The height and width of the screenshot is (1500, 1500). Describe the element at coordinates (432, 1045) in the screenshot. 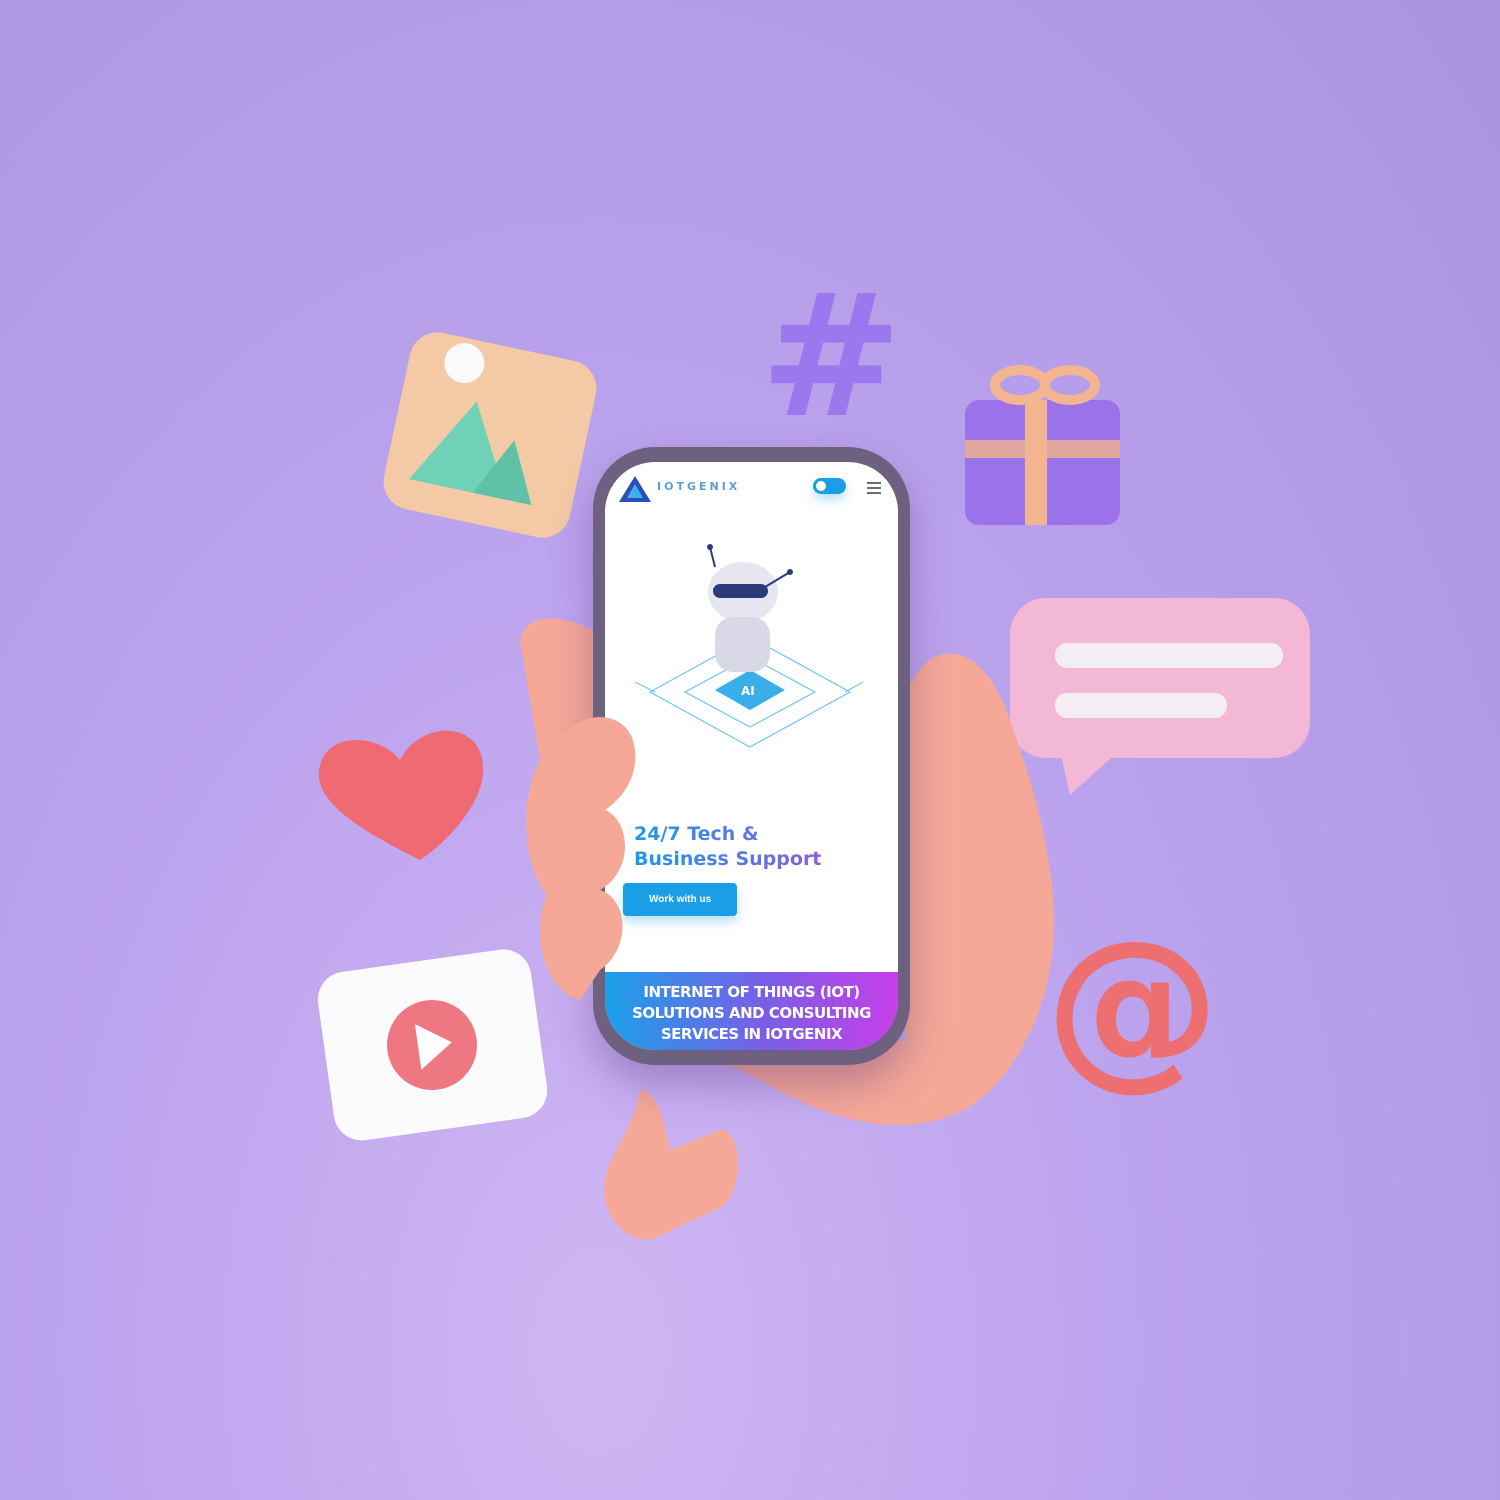

I see `video-play-icon` at that location.